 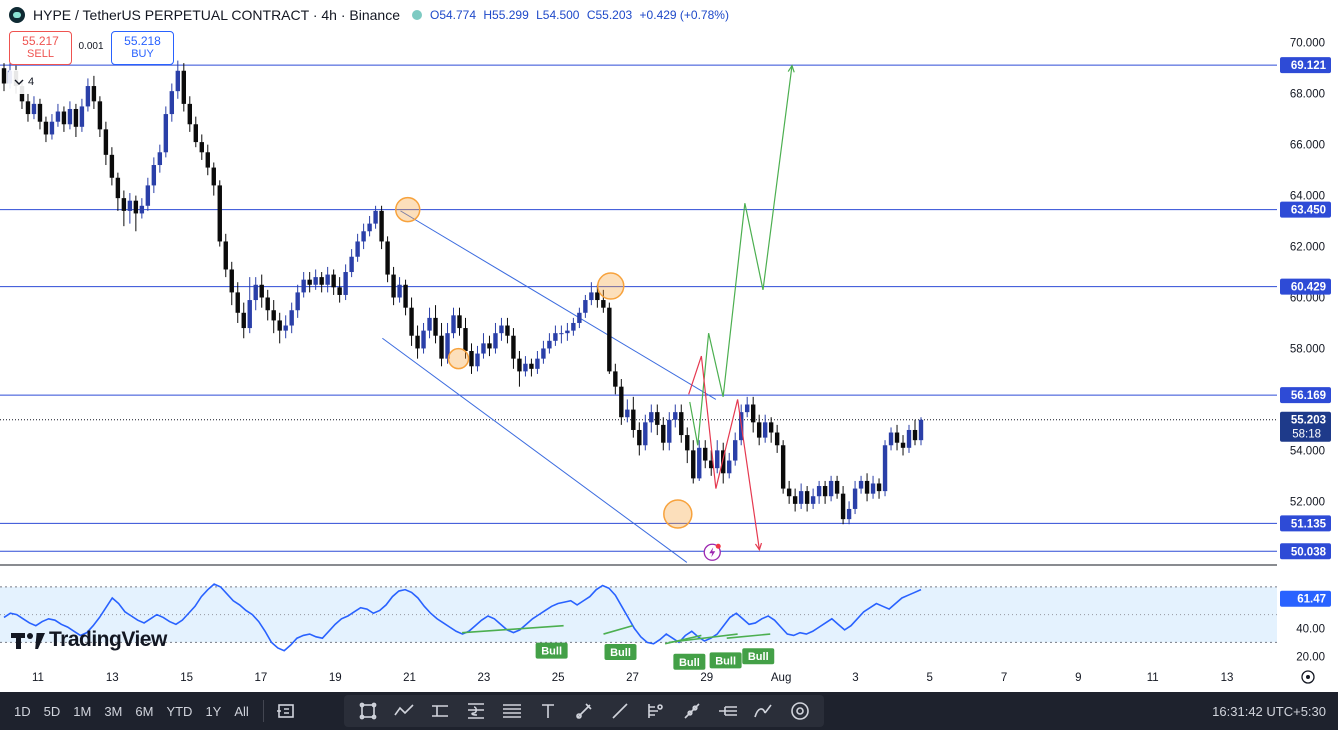 I want to click on sell-price: 55.217, so click(x=40, y=41).